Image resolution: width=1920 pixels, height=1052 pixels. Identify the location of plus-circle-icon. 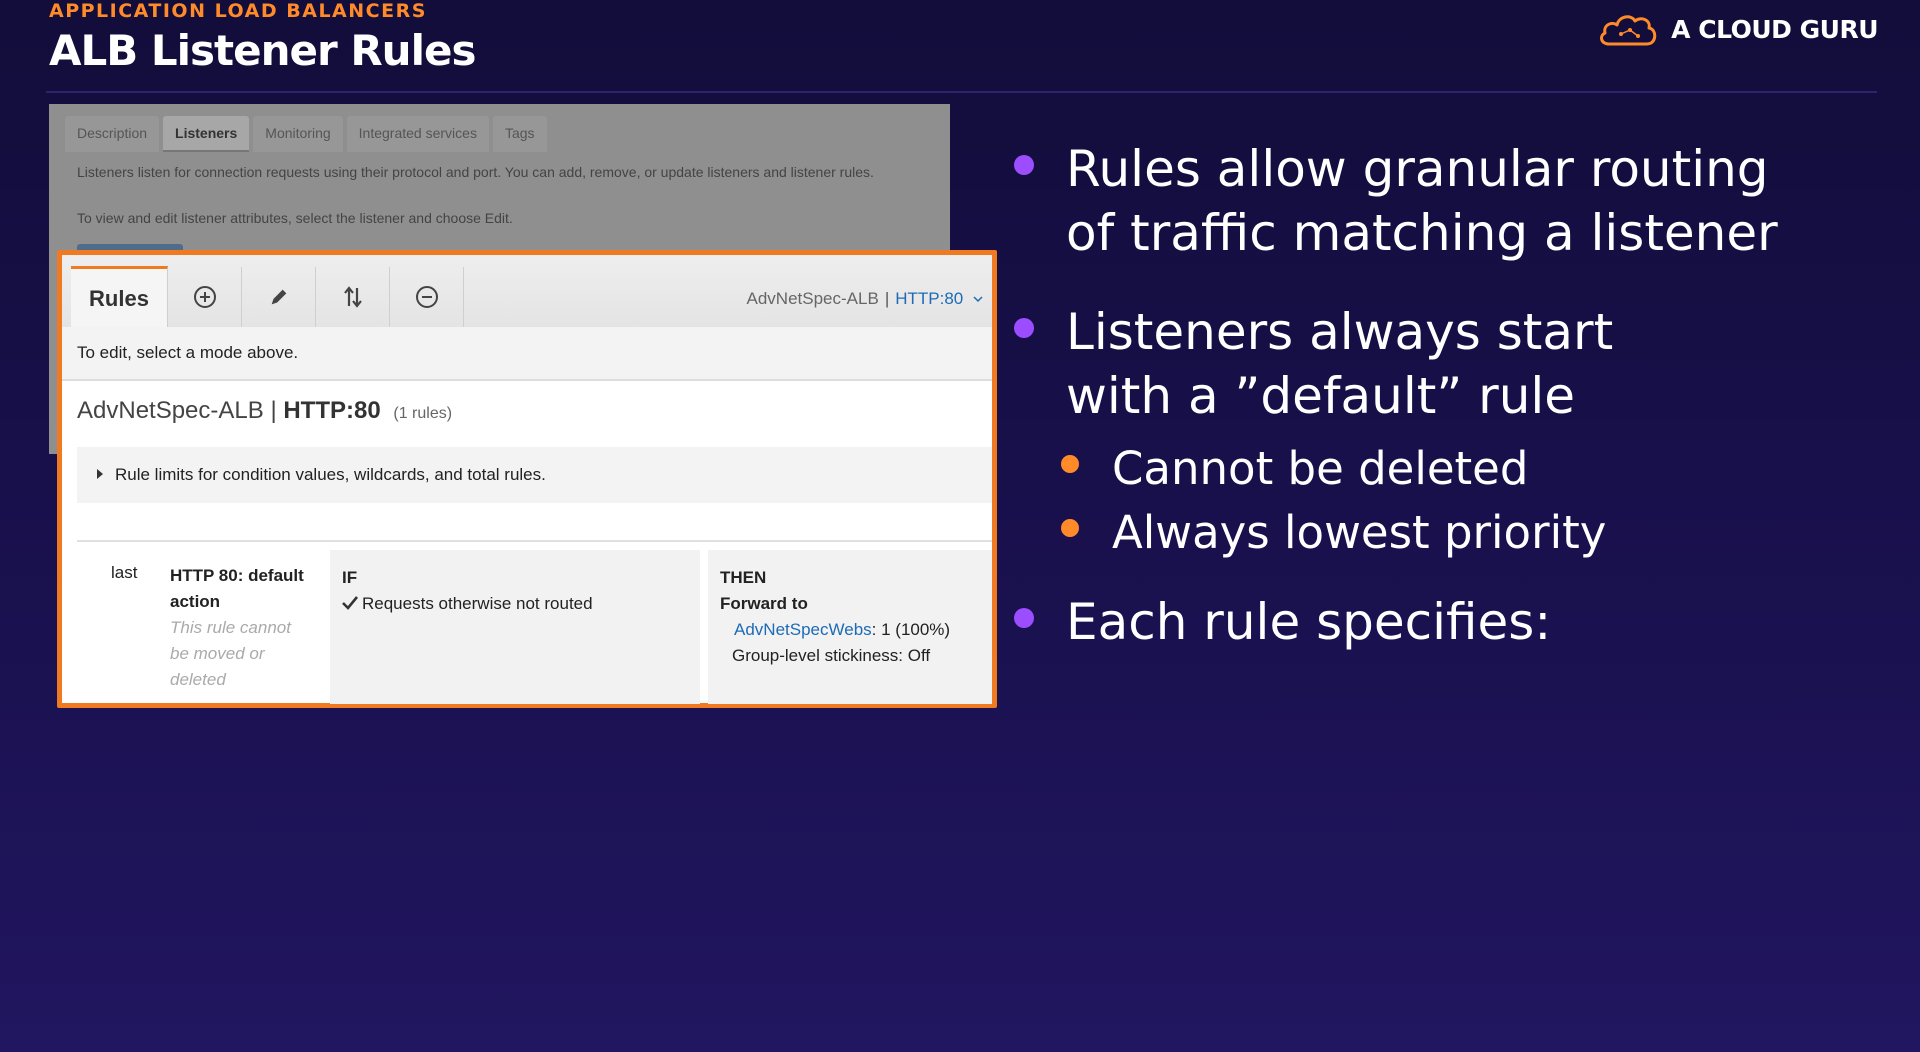
(204, 297).